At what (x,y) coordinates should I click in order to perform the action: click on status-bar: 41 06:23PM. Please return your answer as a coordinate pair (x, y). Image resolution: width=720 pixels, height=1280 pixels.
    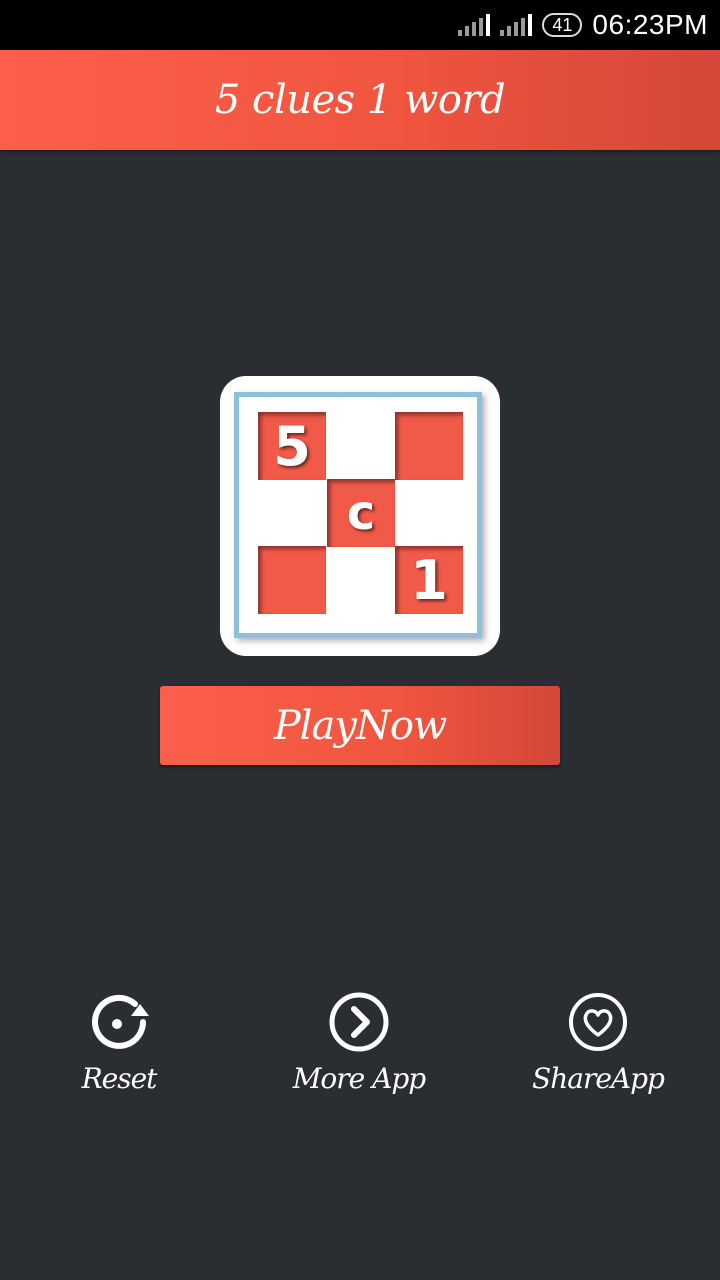
    Looking at the image, I should click on (360, 25).